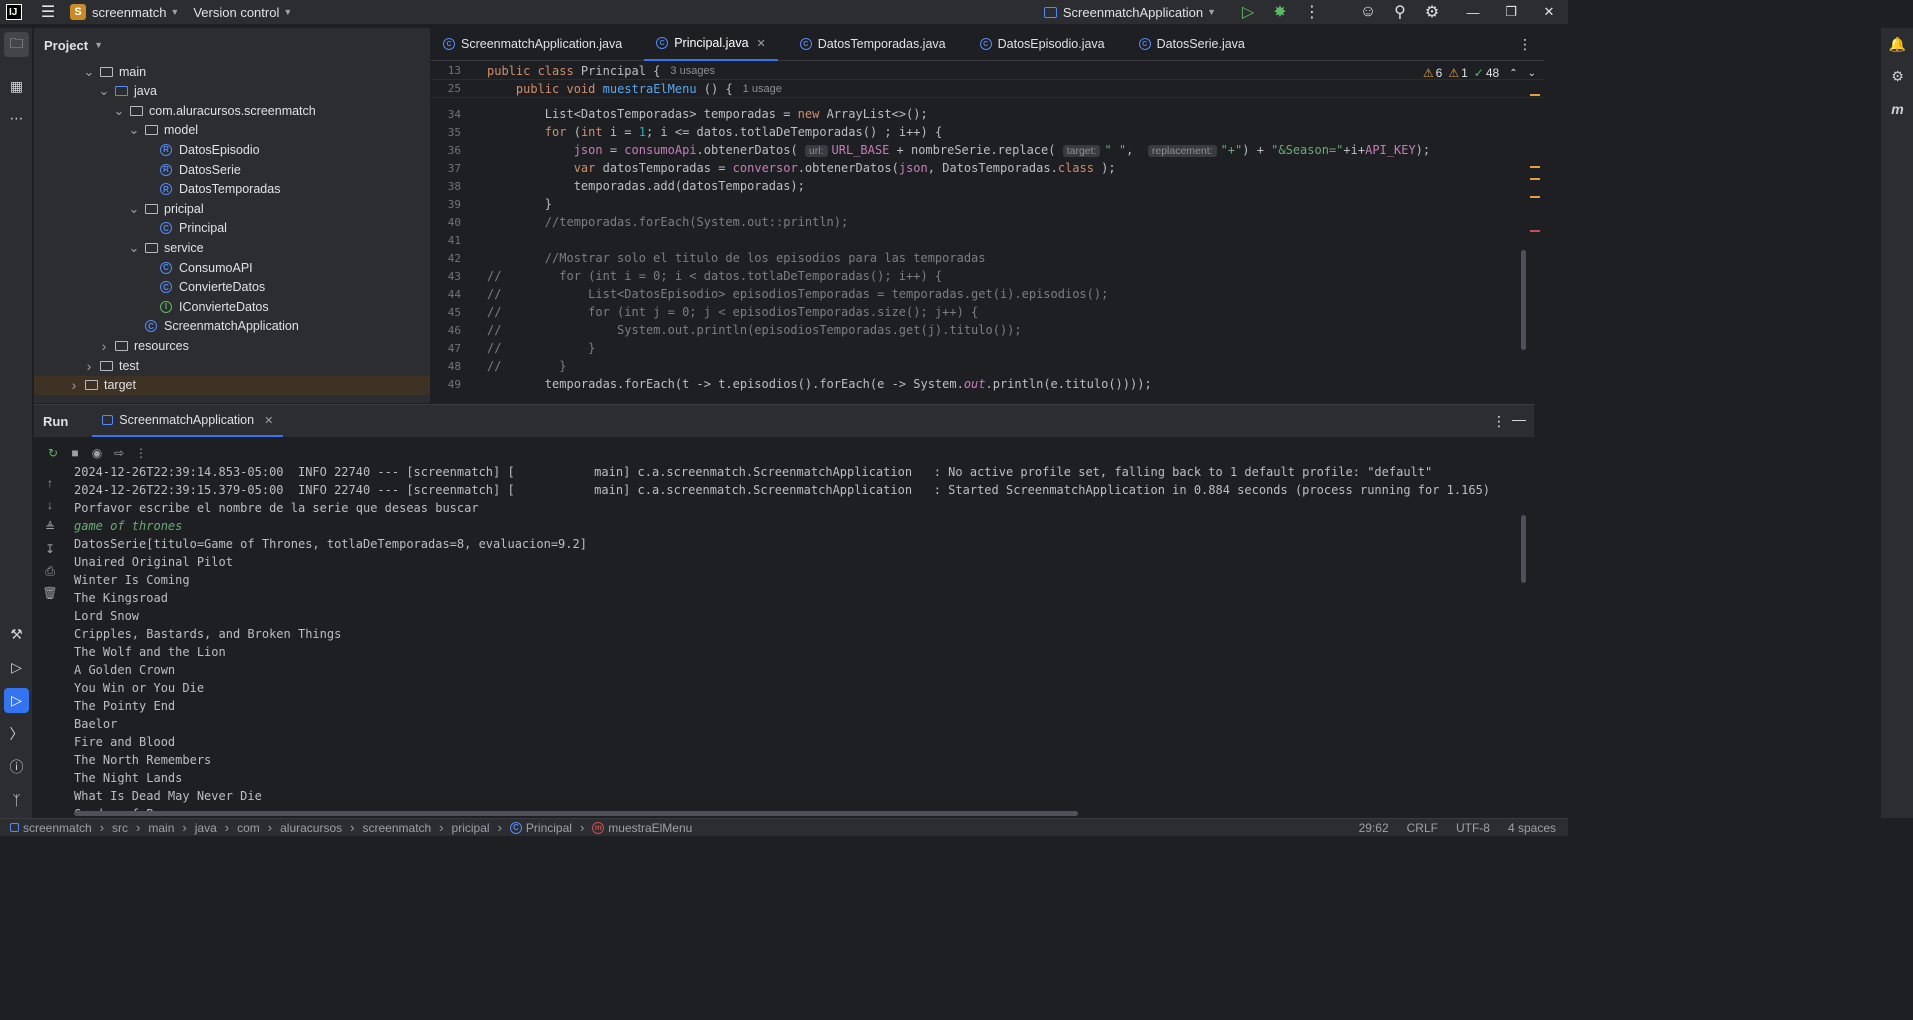  I want to click on tree-item: C ScreenmatchApplication, so click(232, 326).